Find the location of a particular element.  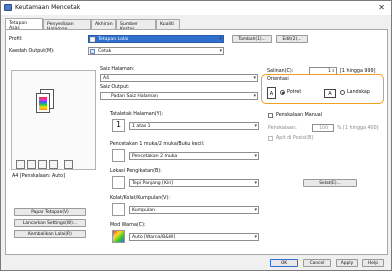

portrait-radio is located at coordinates (282, 92).